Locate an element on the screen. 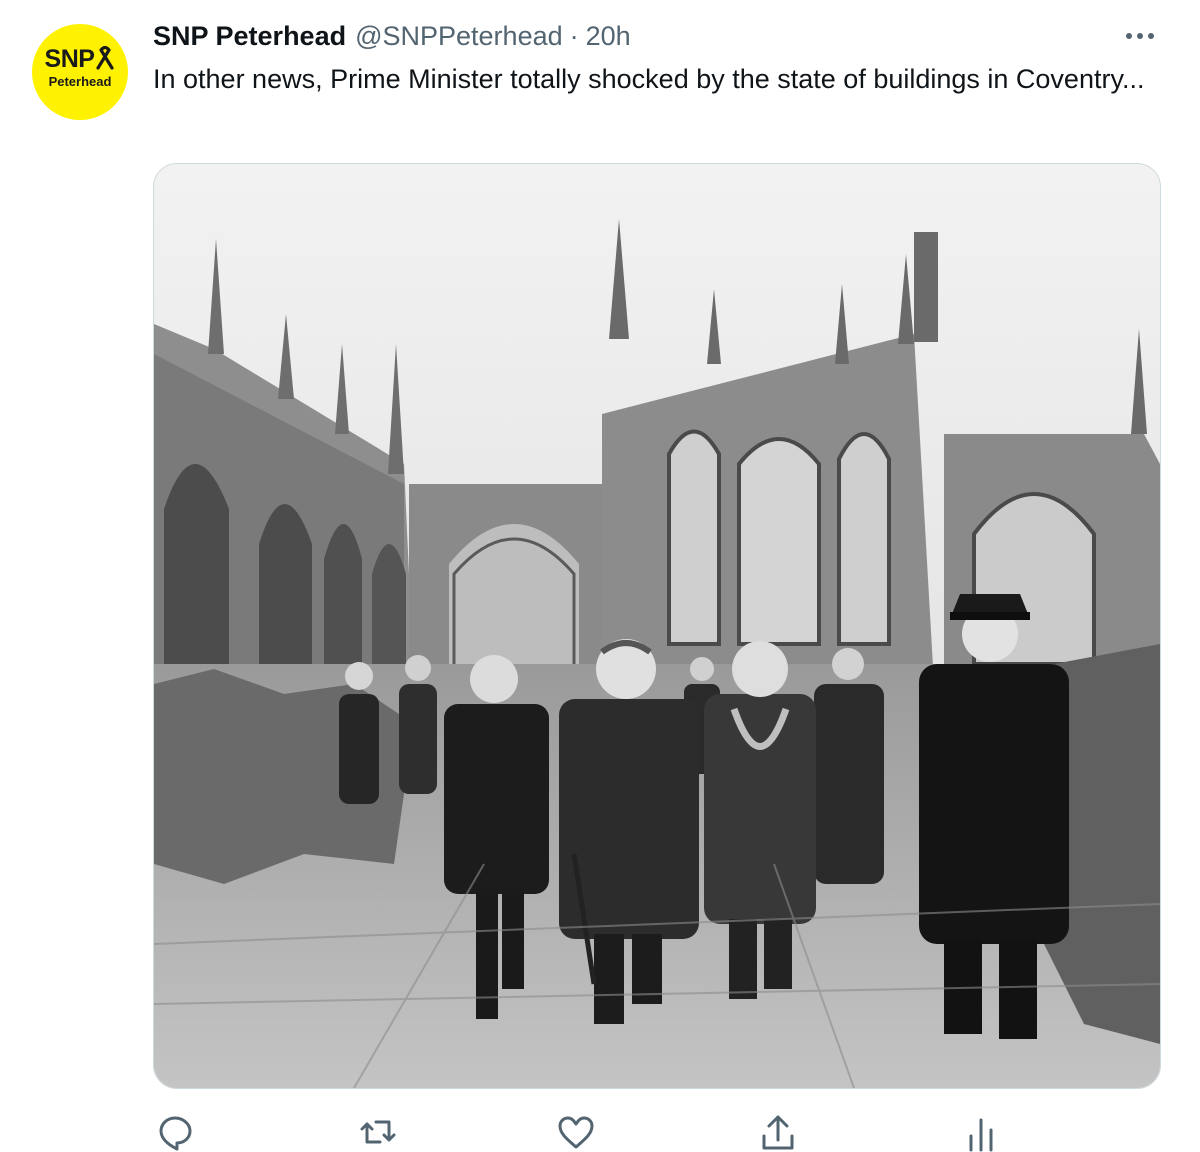 This screenshot has width=1200, height=1152. more-horizontal-icon is located at coordinates (1140, 36).